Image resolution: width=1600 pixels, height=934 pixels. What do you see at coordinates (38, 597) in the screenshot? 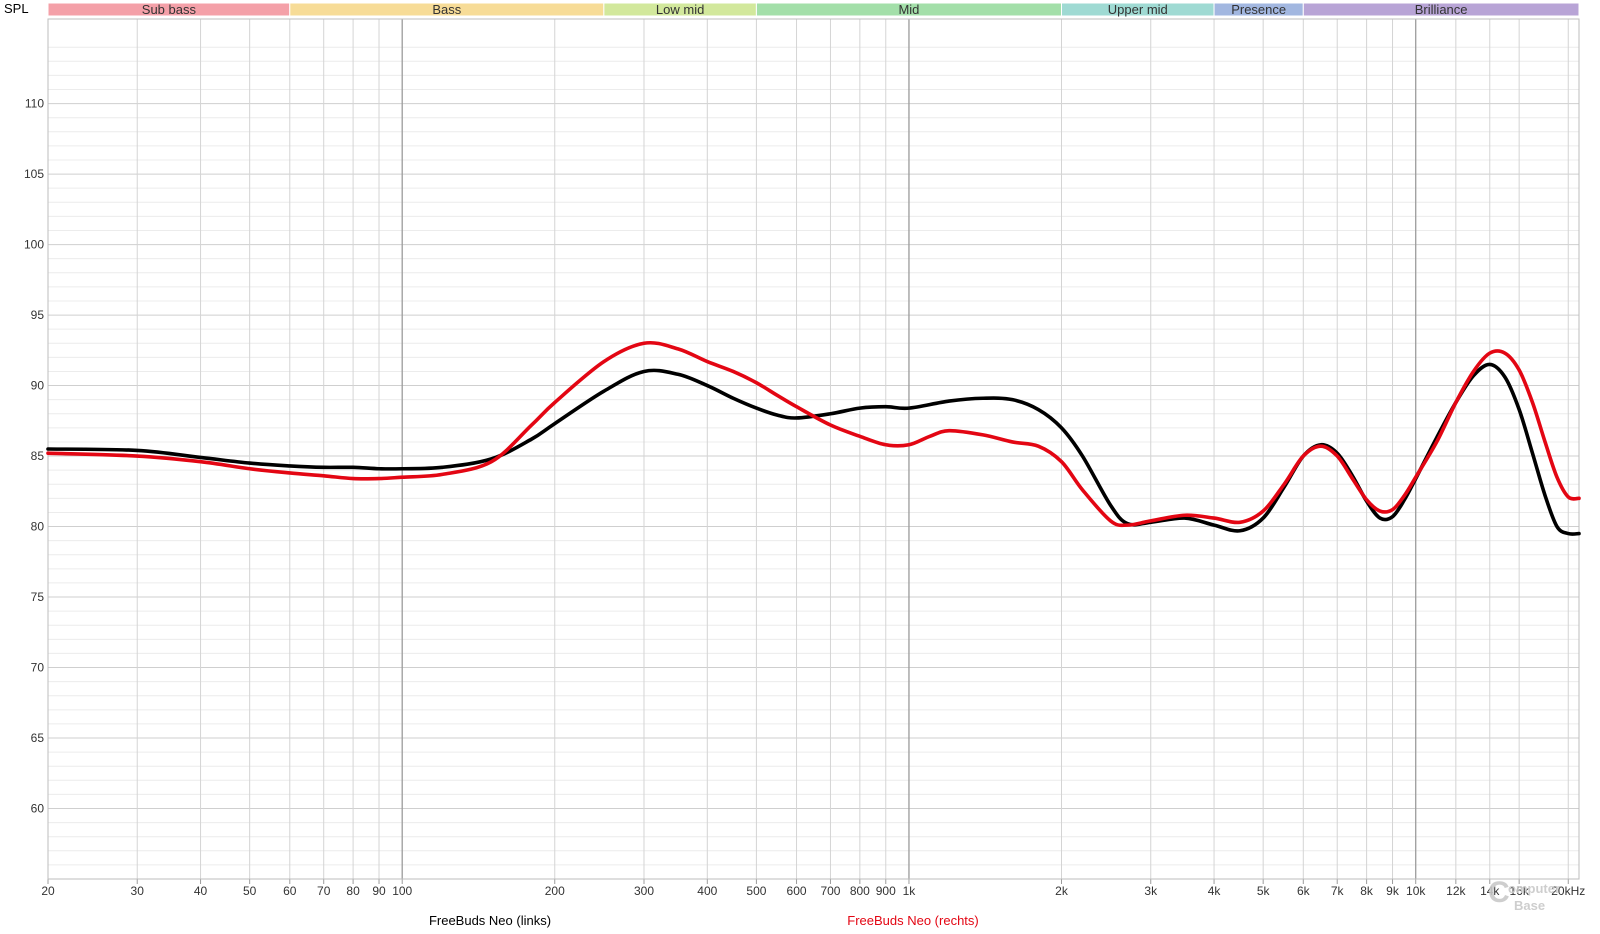
I see `y-tick-label: 75` at bounding box center [38, 597].